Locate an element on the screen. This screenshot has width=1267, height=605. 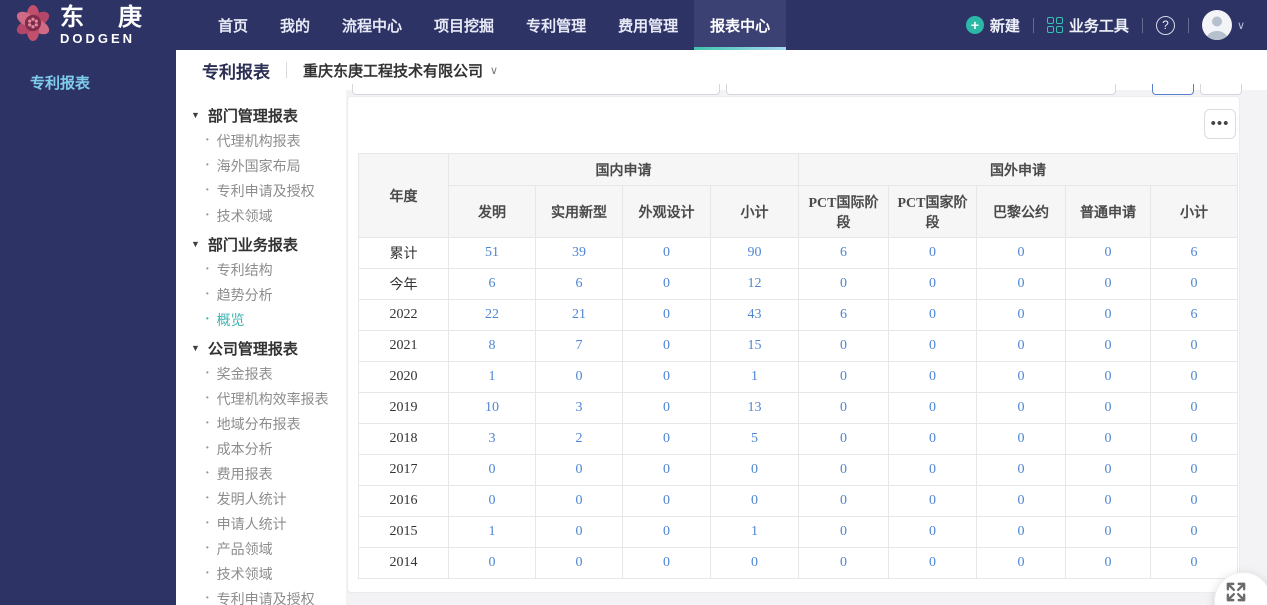
menu-item-地域分布报表: · 地域分布报表 is located at coordinates (268, 423).